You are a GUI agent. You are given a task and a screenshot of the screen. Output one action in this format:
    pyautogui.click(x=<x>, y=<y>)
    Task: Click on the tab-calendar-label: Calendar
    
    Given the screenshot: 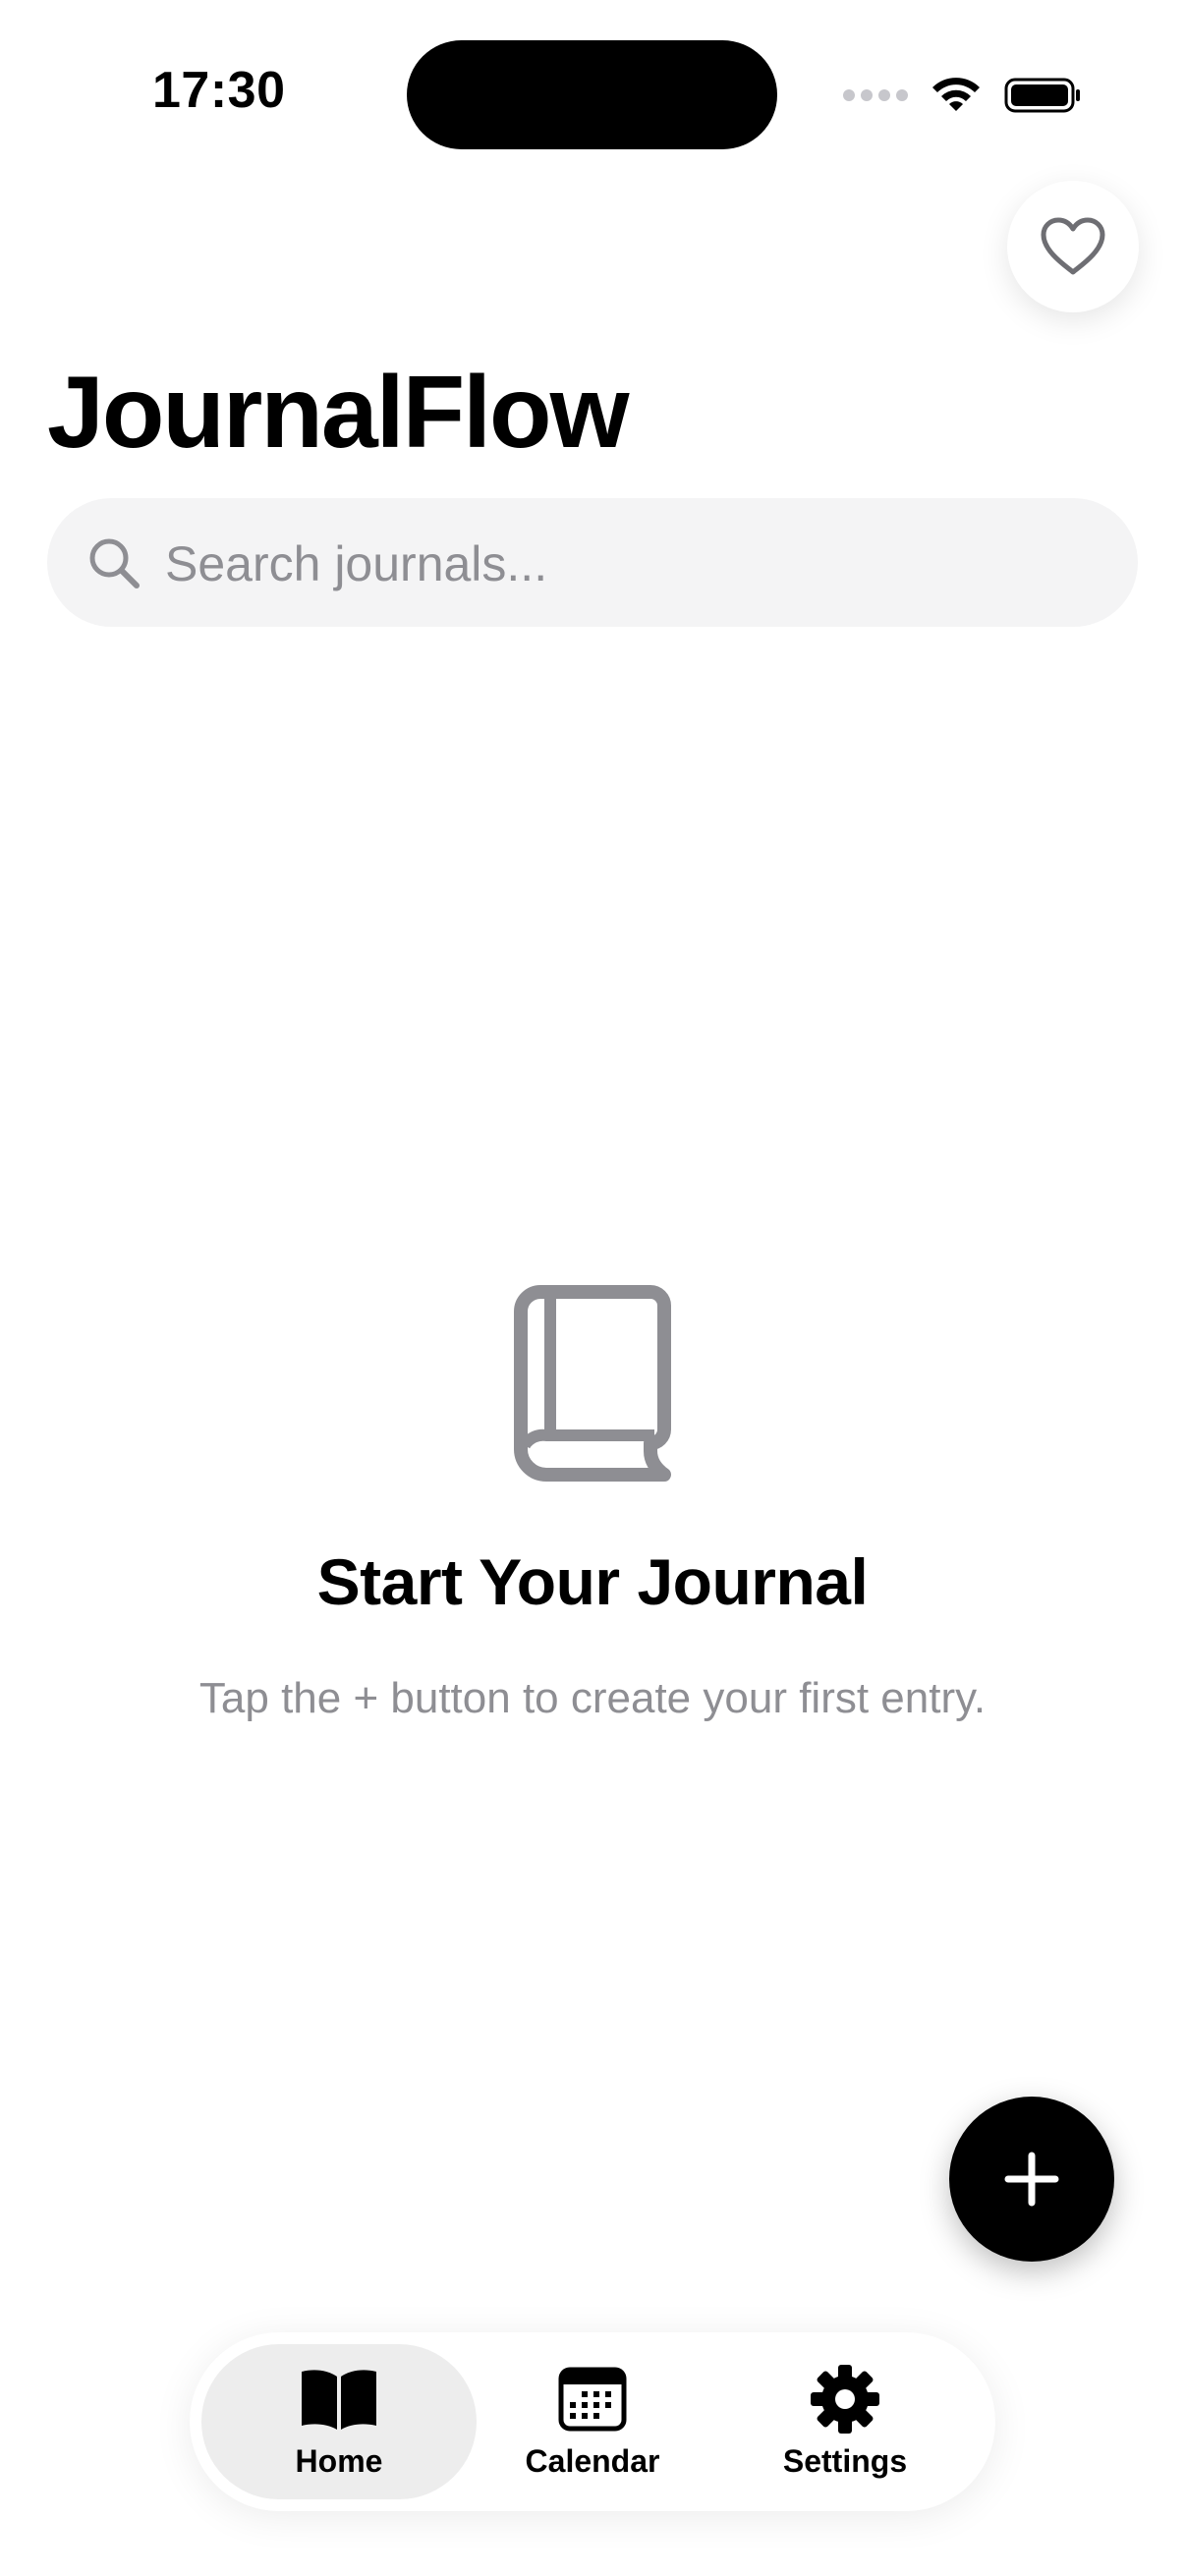 What is the action you would take?
    pyautogui.click(x=592, y=2460)
    